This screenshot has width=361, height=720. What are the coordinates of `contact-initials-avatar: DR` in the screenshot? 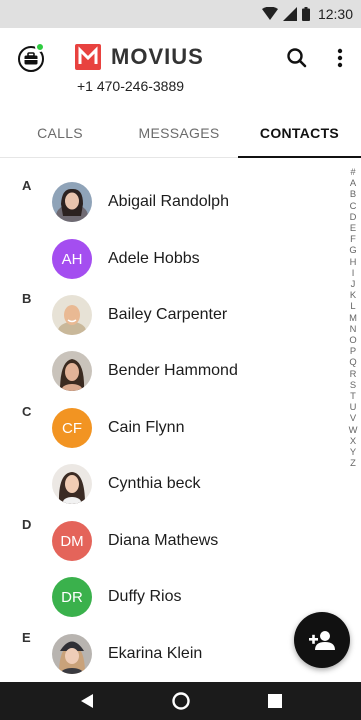 It's located at (72, 597).